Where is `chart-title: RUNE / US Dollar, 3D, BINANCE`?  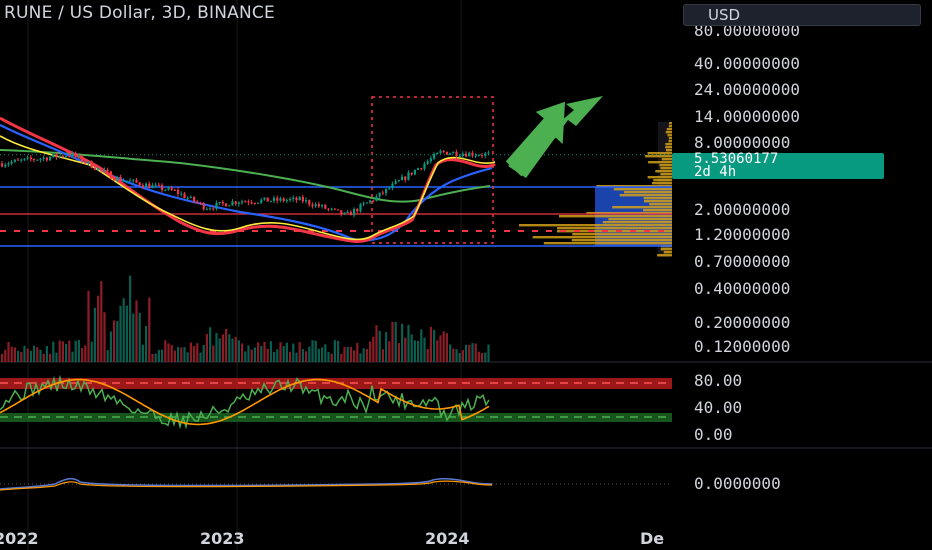 chart-title: RUNE / US Dollar, 3D, BINANCE is located at coordinates (139, 13).